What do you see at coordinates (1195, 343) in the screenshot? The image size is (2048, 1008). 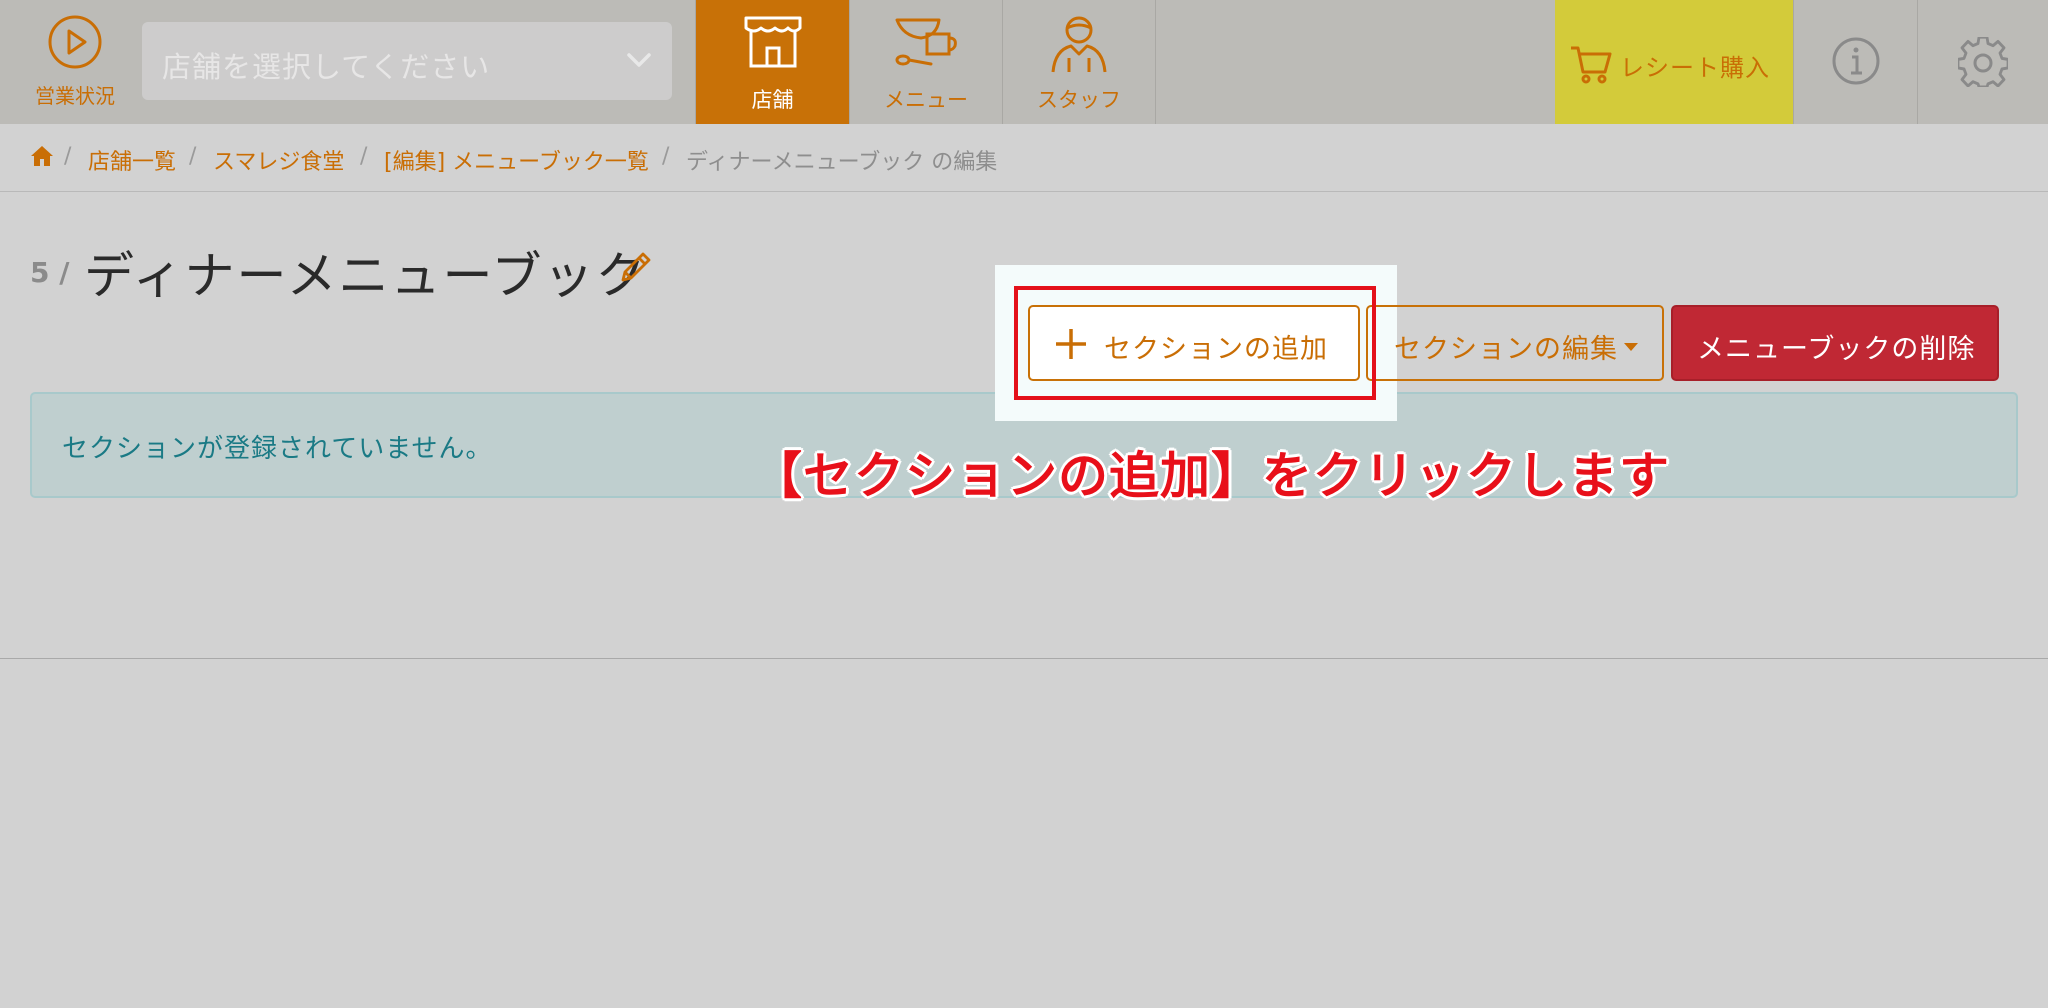 I see `tutorial-highlight-box` at bounding box center [1195, 343].